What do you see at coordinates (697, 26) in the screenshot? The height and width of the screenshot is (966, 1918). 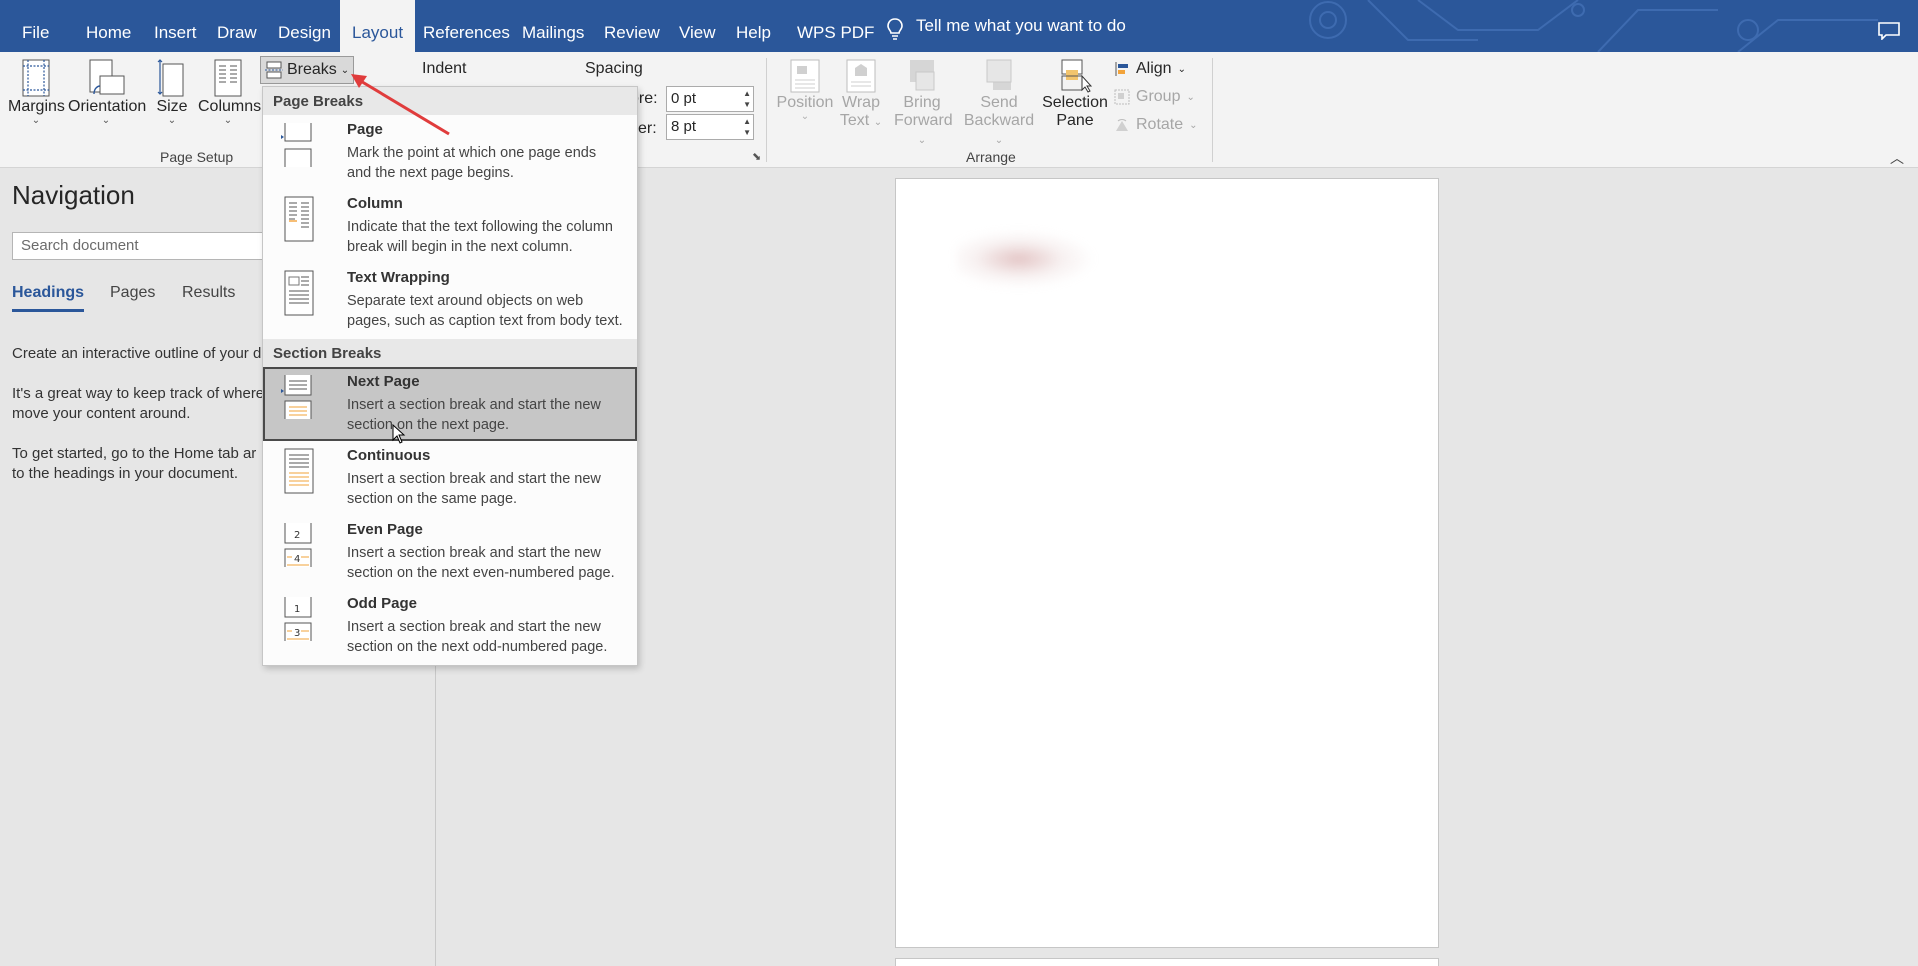 I see `tab-view: View` at bounding box center [697, 26].